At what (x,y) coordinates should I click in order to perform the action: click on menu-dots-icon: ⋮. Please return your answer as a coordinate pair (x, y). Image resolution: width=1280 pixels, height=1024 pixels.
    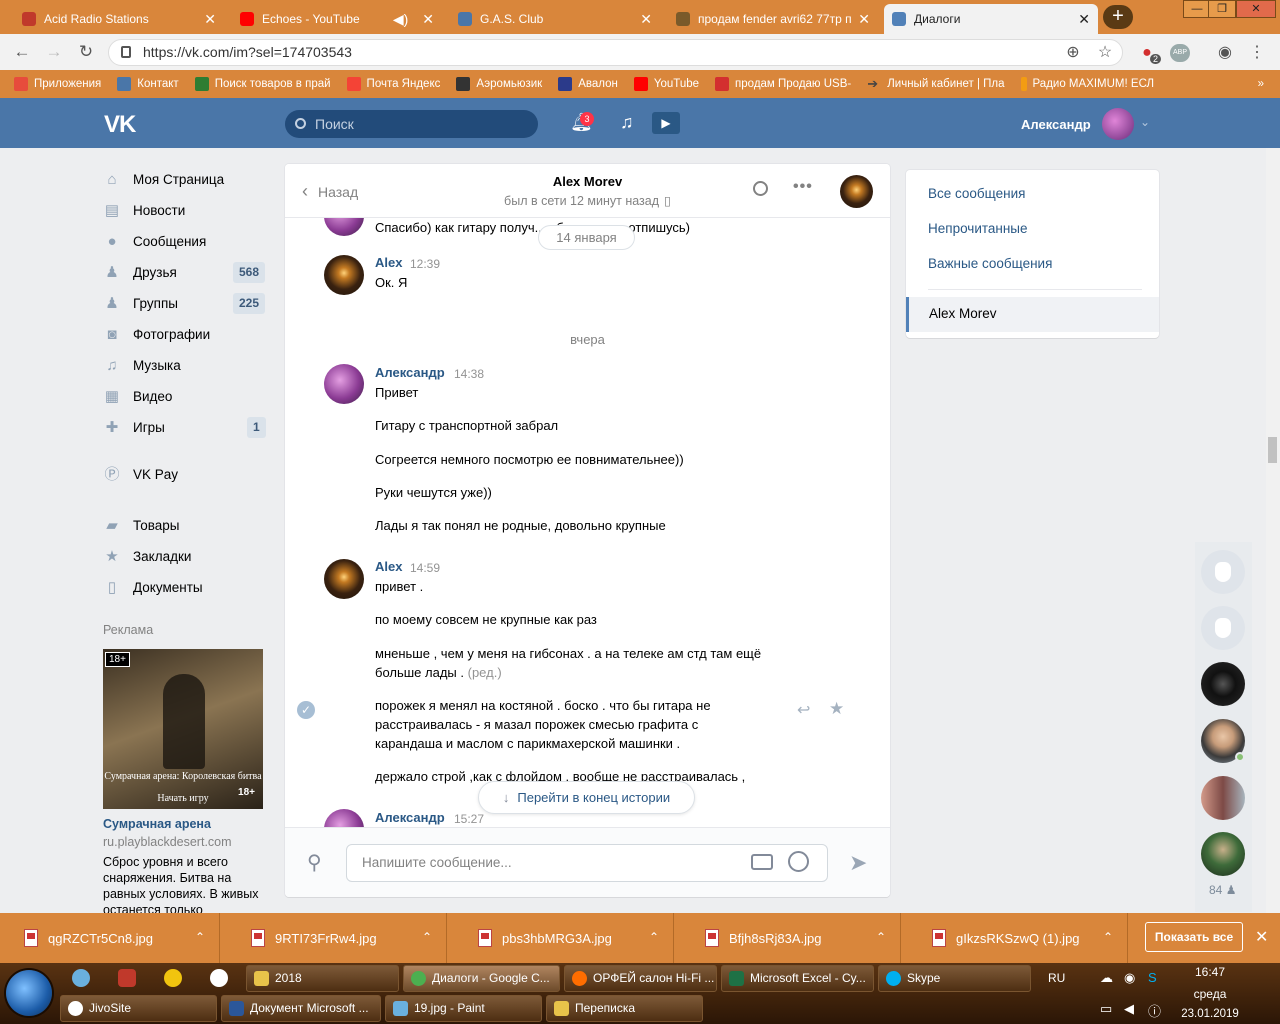
    Looking at the image, I should click on (1257, 53).